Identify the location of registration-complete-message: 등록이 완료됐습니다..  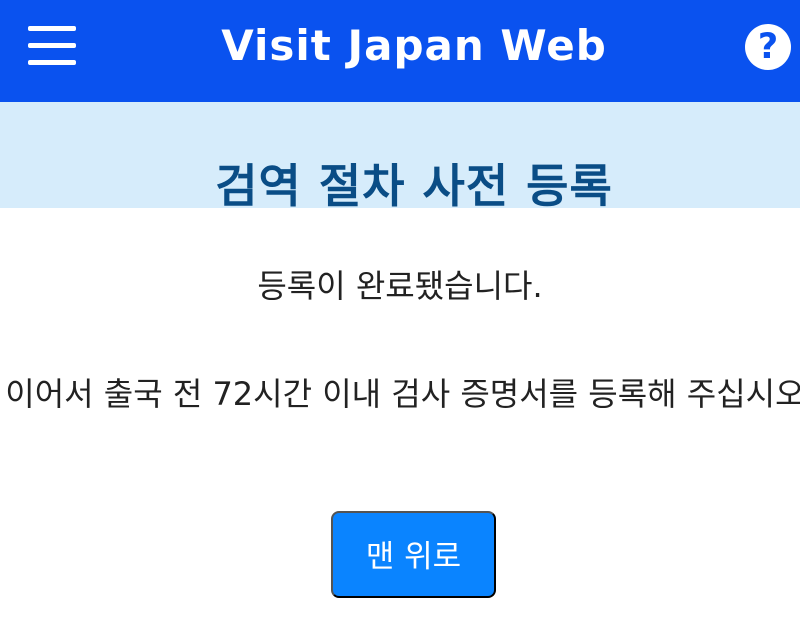
(400, 286).